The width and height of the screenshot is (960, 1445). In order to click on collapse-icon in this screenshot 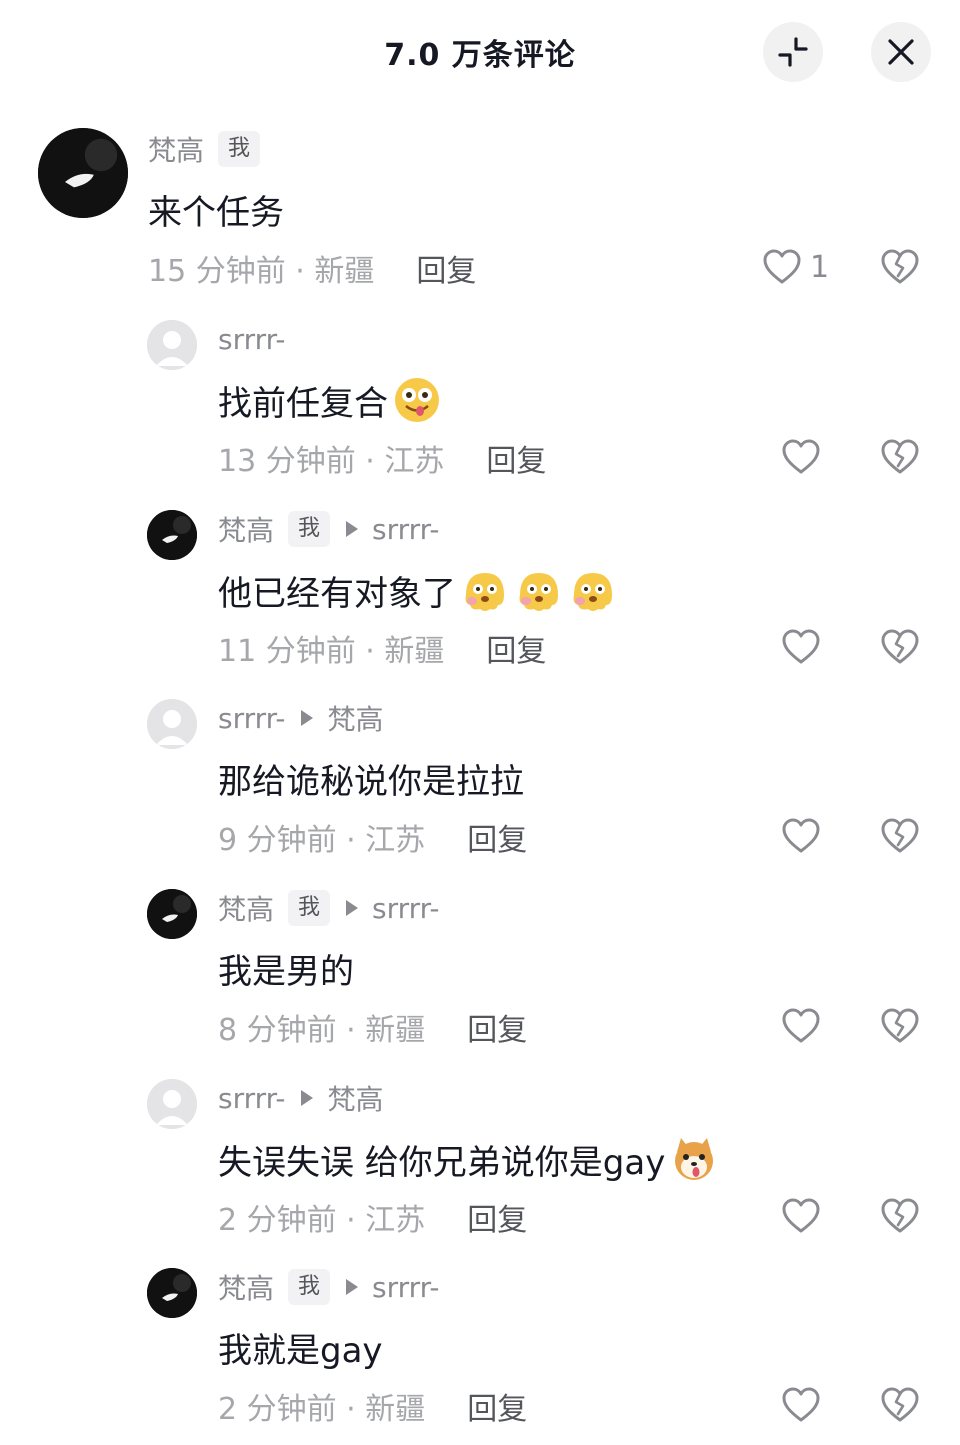, I will do `click(793, 52)`.